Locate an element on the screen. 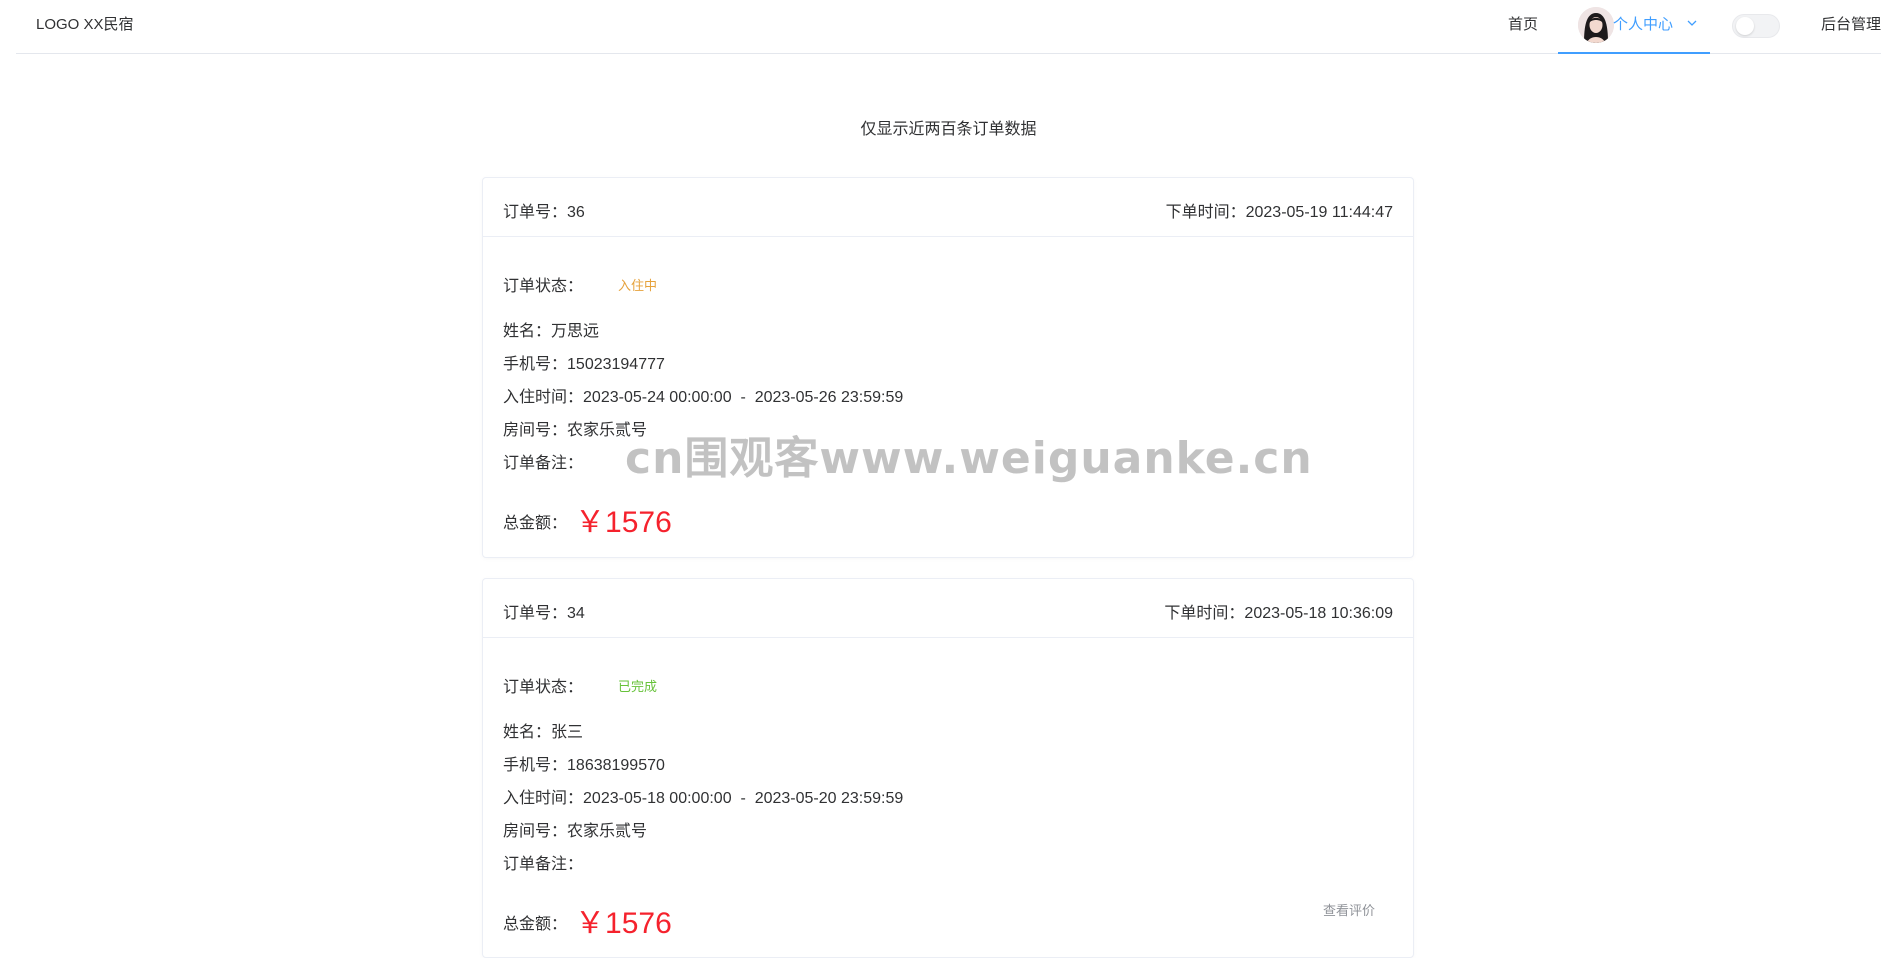  checkin-start: 2023-05-18 00:00:00 is located at coordinates (657, 798).